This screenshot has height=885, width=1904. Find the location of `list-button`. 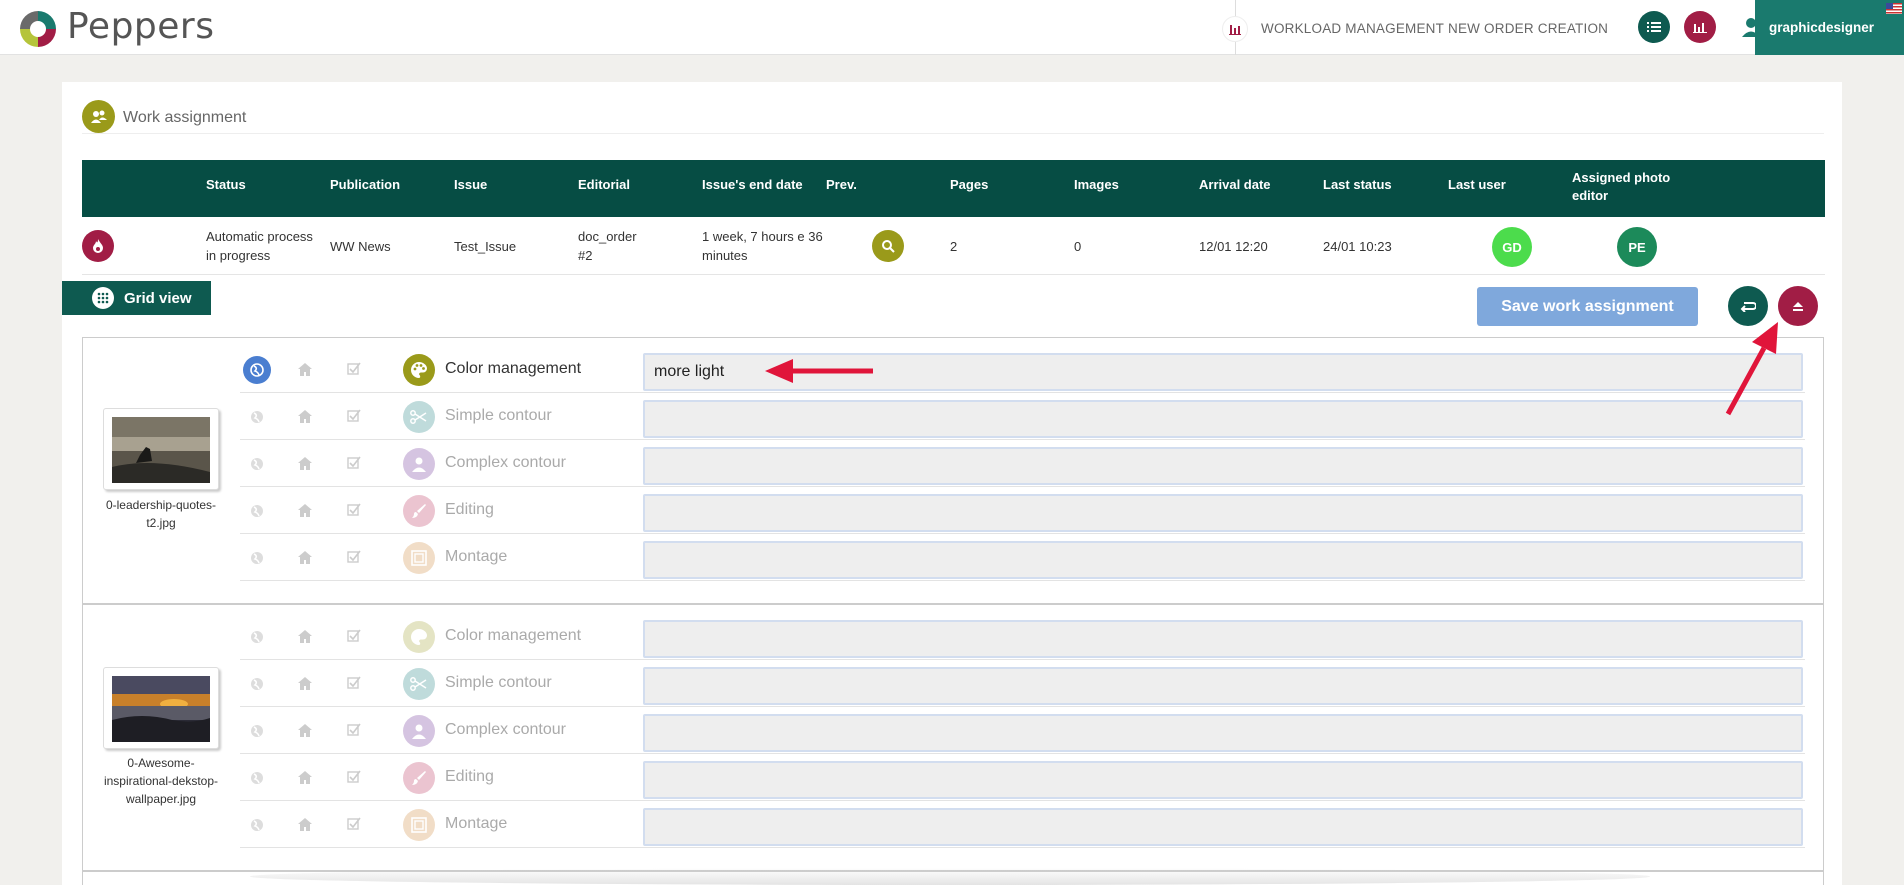

list-button is located at coordinates (1654, 27).